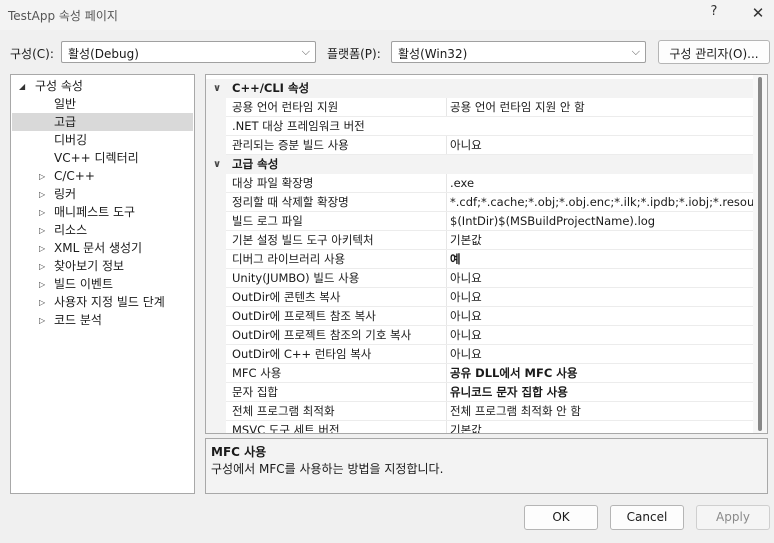 The image size is (774, 543). Describe the element at coordinates (286, 428) in the screenshot. I see `property-name: MSVC 도구 세트 버전` at that location.